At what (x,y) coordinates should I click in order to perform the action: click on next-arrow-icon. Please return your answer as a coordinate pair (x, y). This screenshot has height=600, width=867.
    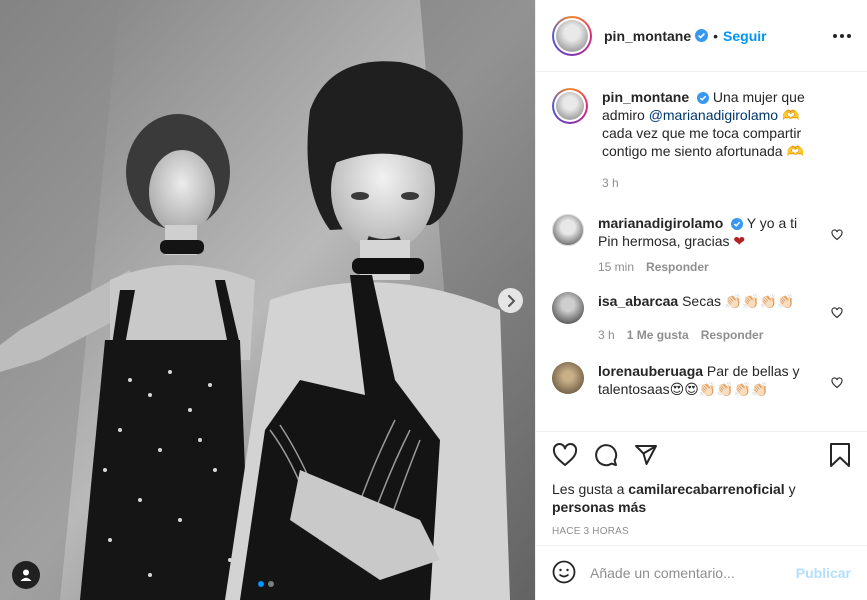
    Looking at the image, I should click on (511, 300).